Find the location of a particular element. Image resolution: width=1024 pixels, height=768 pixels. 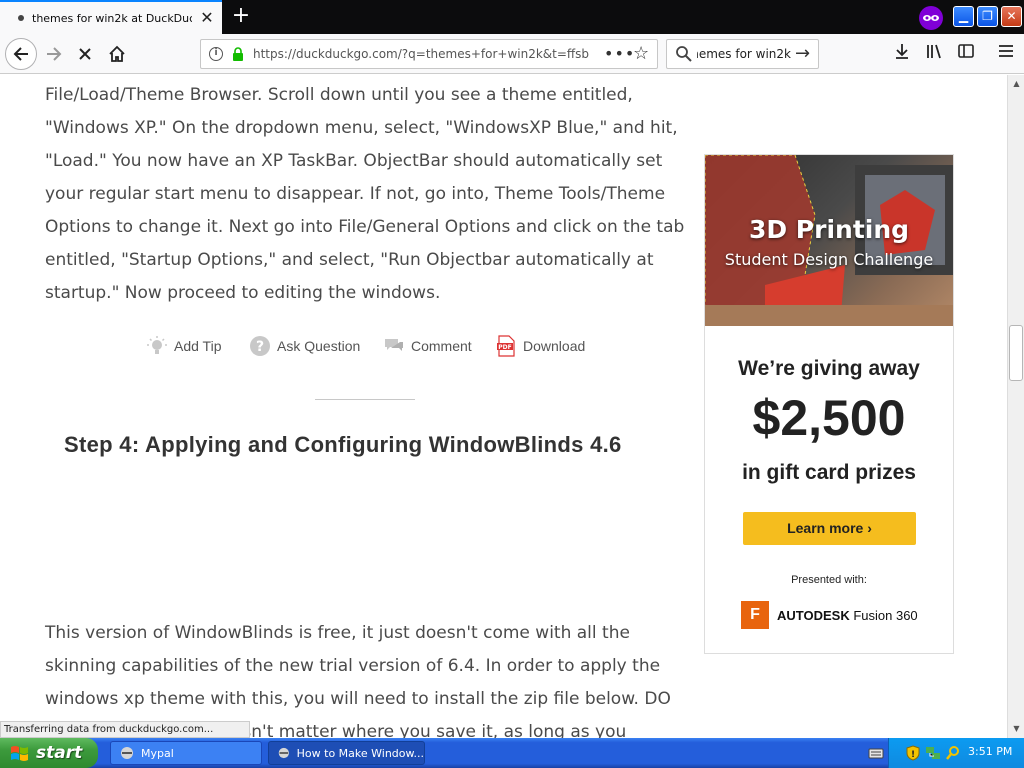

brand-product: Fusion 360 is located at coordinates (885, 615).